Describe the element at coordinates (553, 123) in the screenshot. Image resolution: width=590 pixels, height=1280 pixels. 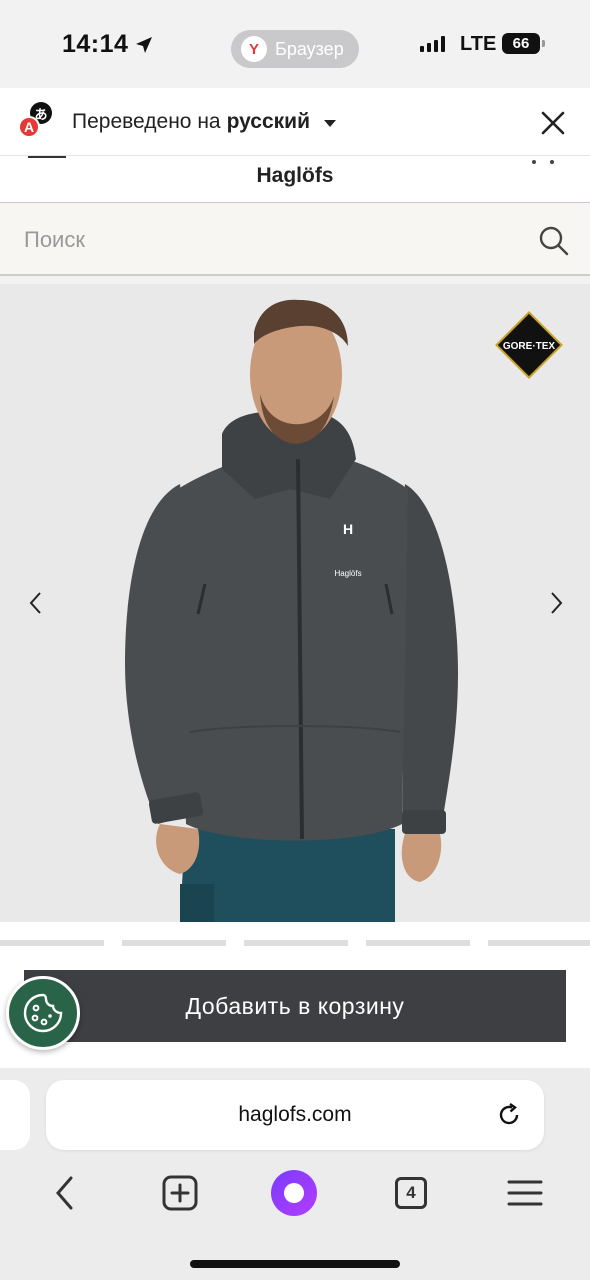
I see `close-translation-icon` at that location.